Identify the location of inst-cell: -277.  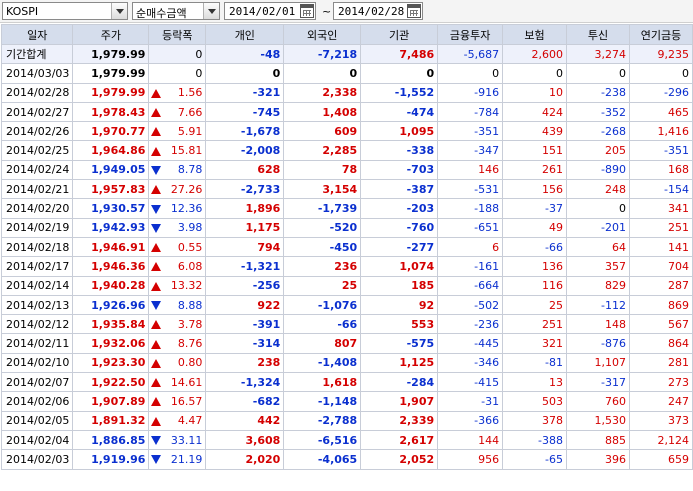
(399, 247).